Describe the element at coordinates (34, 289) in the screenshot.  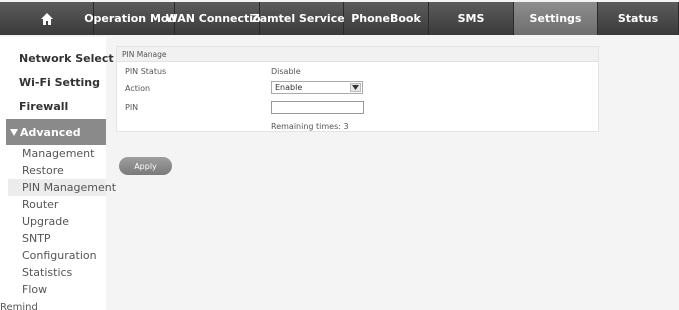
I see `sidebar-item-flow: Flow` at that location.